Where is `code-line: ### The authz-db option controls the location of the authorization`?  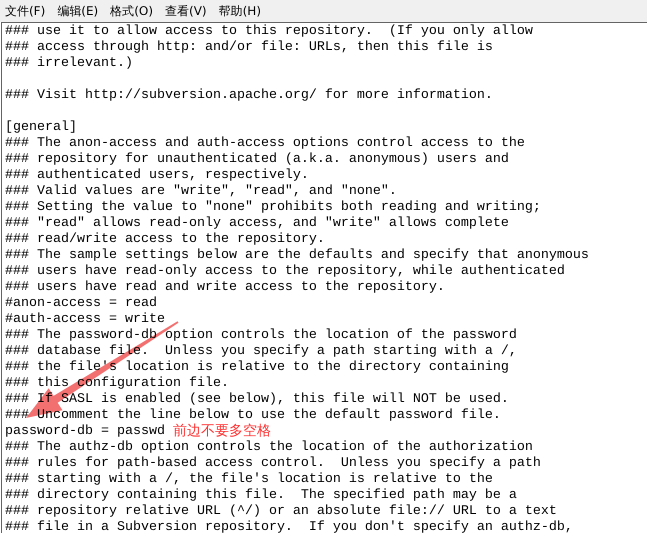 code-line: ### The authz-db option controls the location of the authorization is located at coordinates (269, 448).